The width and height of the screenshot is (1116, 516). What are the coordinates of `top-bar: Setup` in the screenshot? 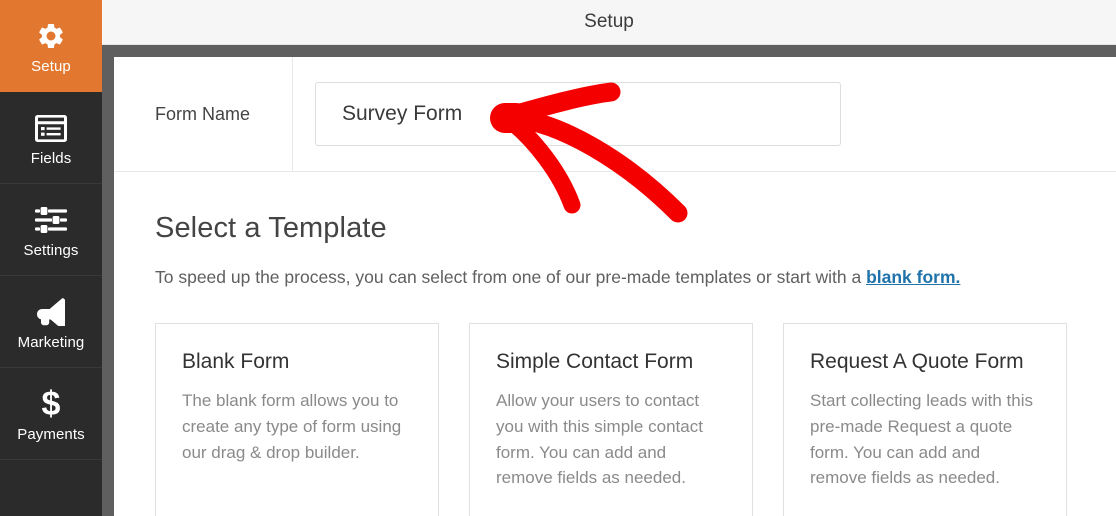 It's located at (609, 22).